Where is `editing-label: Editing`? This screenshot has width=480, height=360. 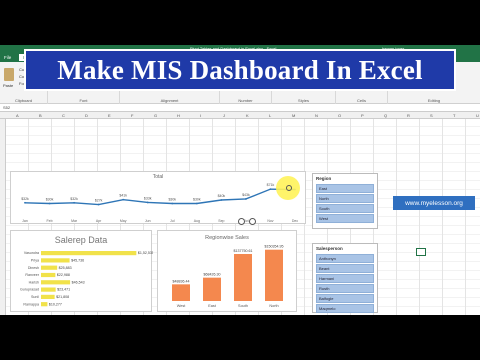
editing-label: Editing is located at coordinates (434, 100).